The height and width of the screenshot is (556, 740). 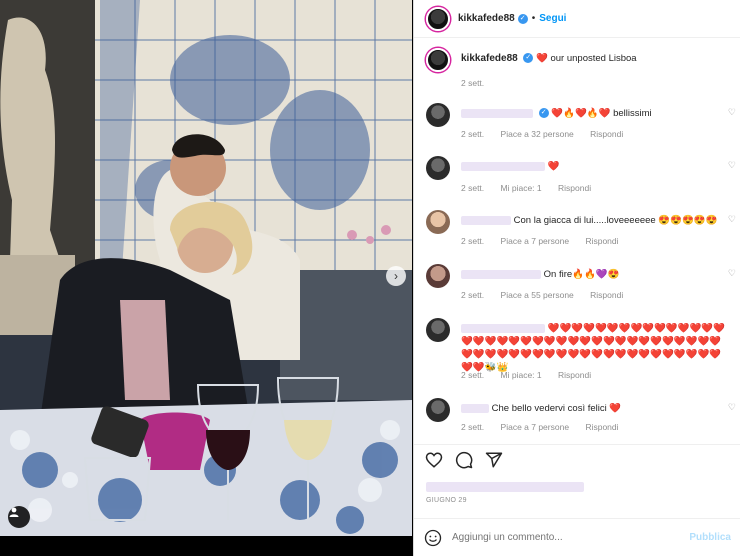 I want to click on comment-text: Che bello vedervi così felici ❤️, so click(x=598, y=408).